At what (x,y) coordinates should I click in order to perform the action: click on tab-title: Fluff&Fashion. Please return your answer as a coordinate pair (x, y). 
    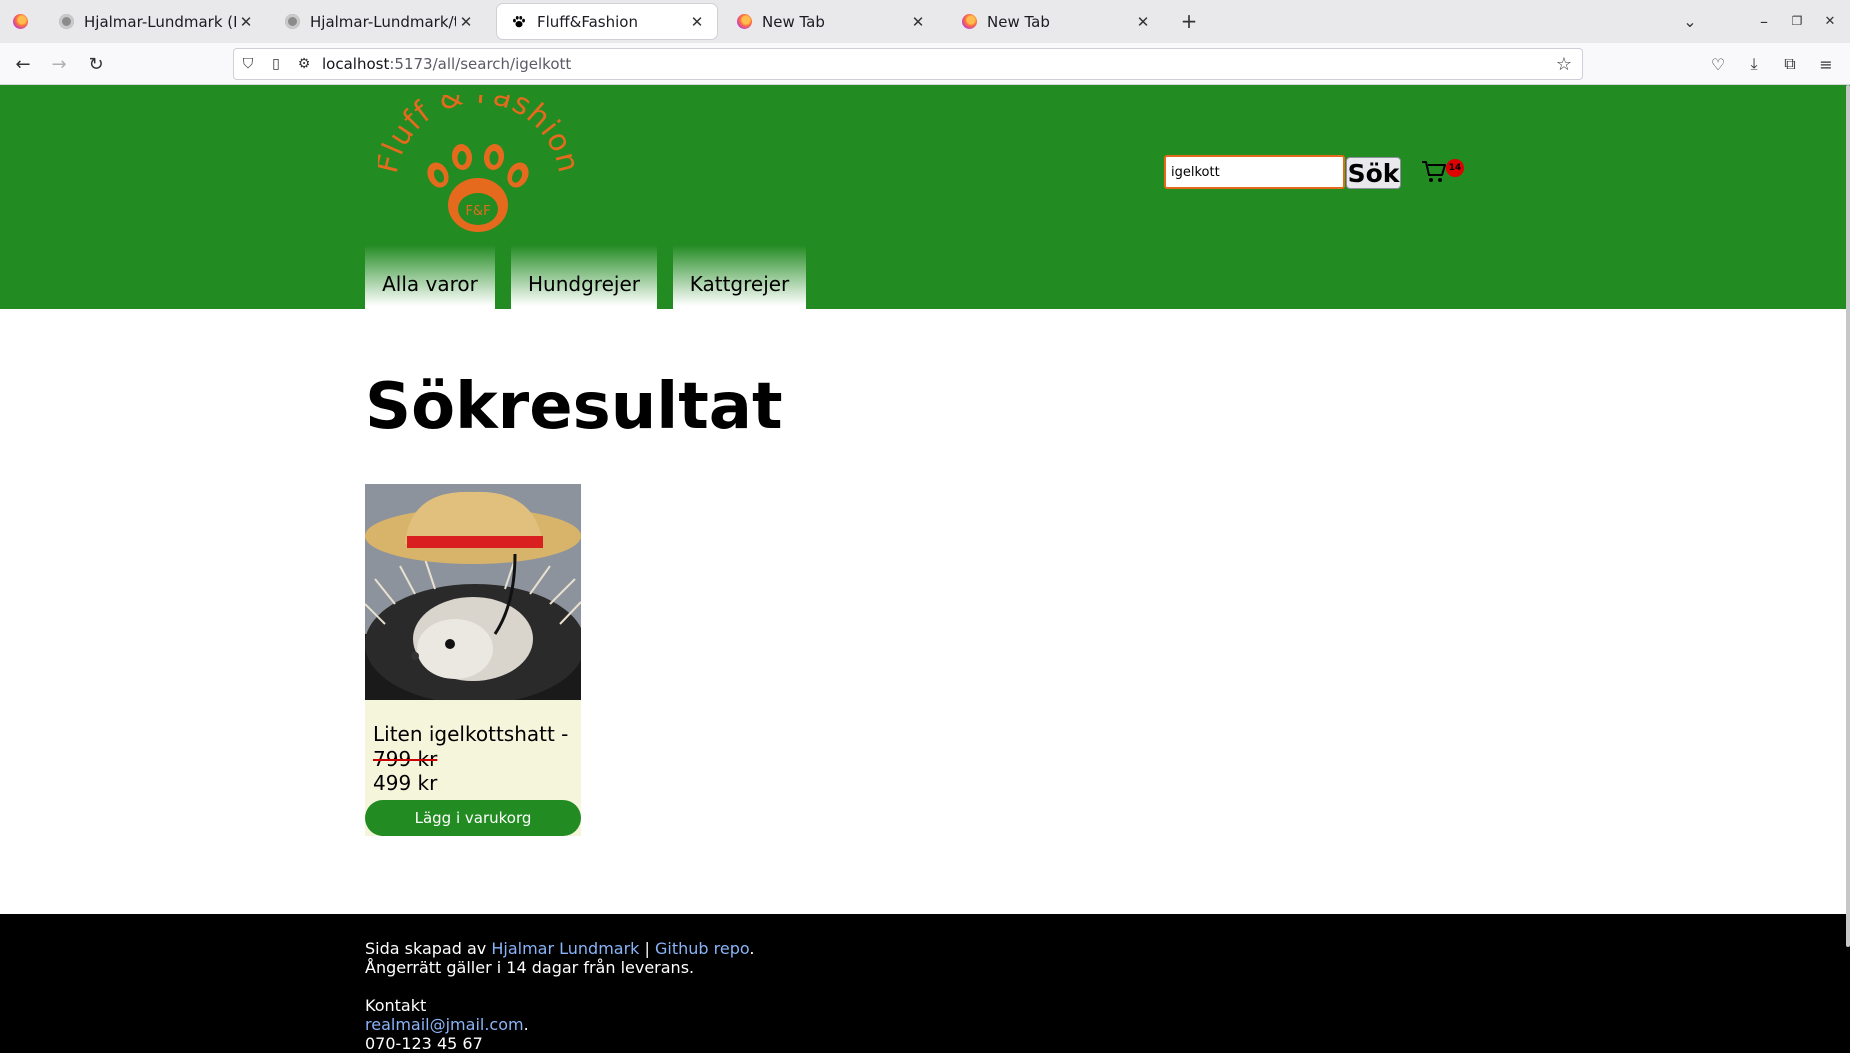
    Looking at the image, I should click on (587, 21).